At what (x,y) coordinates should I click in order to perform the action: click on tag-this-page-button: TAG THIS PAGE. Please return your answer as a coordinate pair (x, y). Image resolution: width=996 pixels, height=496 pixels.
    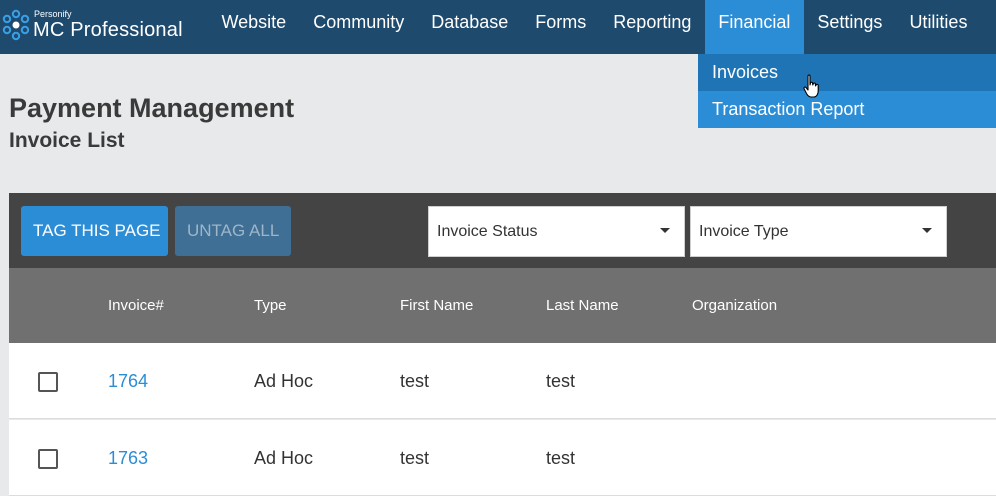
    Looking at the image, I should click on (94, 231).